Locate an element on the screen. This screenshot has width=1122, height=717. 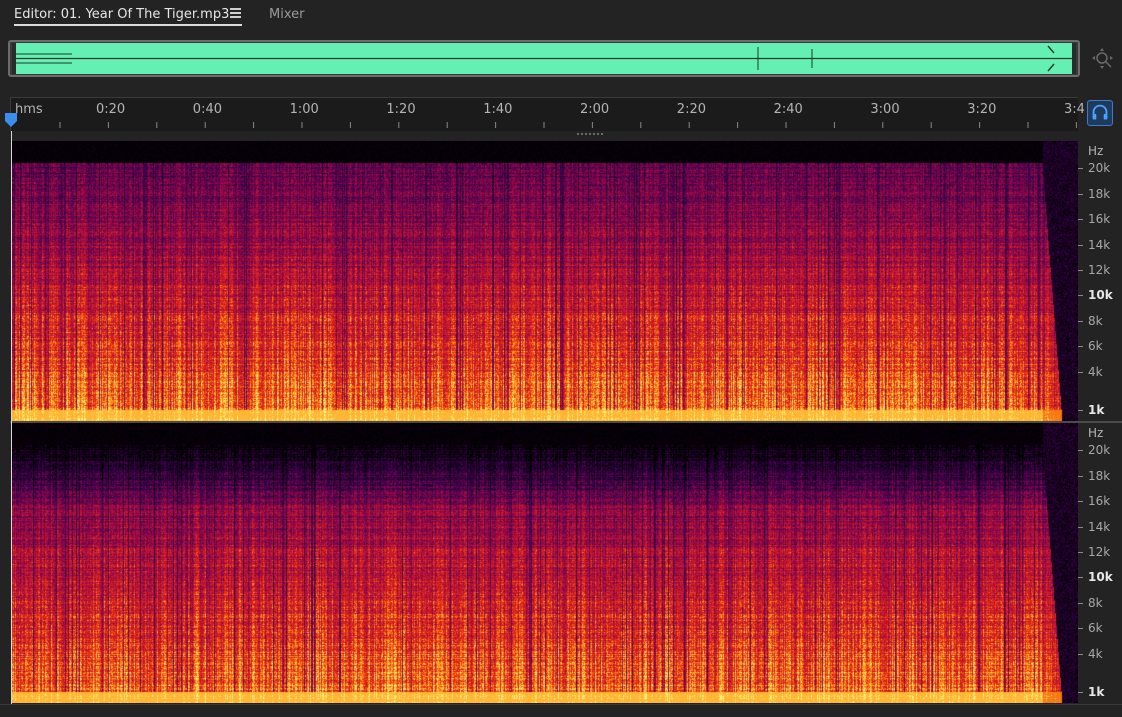
frequency-scale-left: Hz 20k 18k 16k 14k 12k 10k 8k 6k 4k 1k is located at coordinates (1100, 281).